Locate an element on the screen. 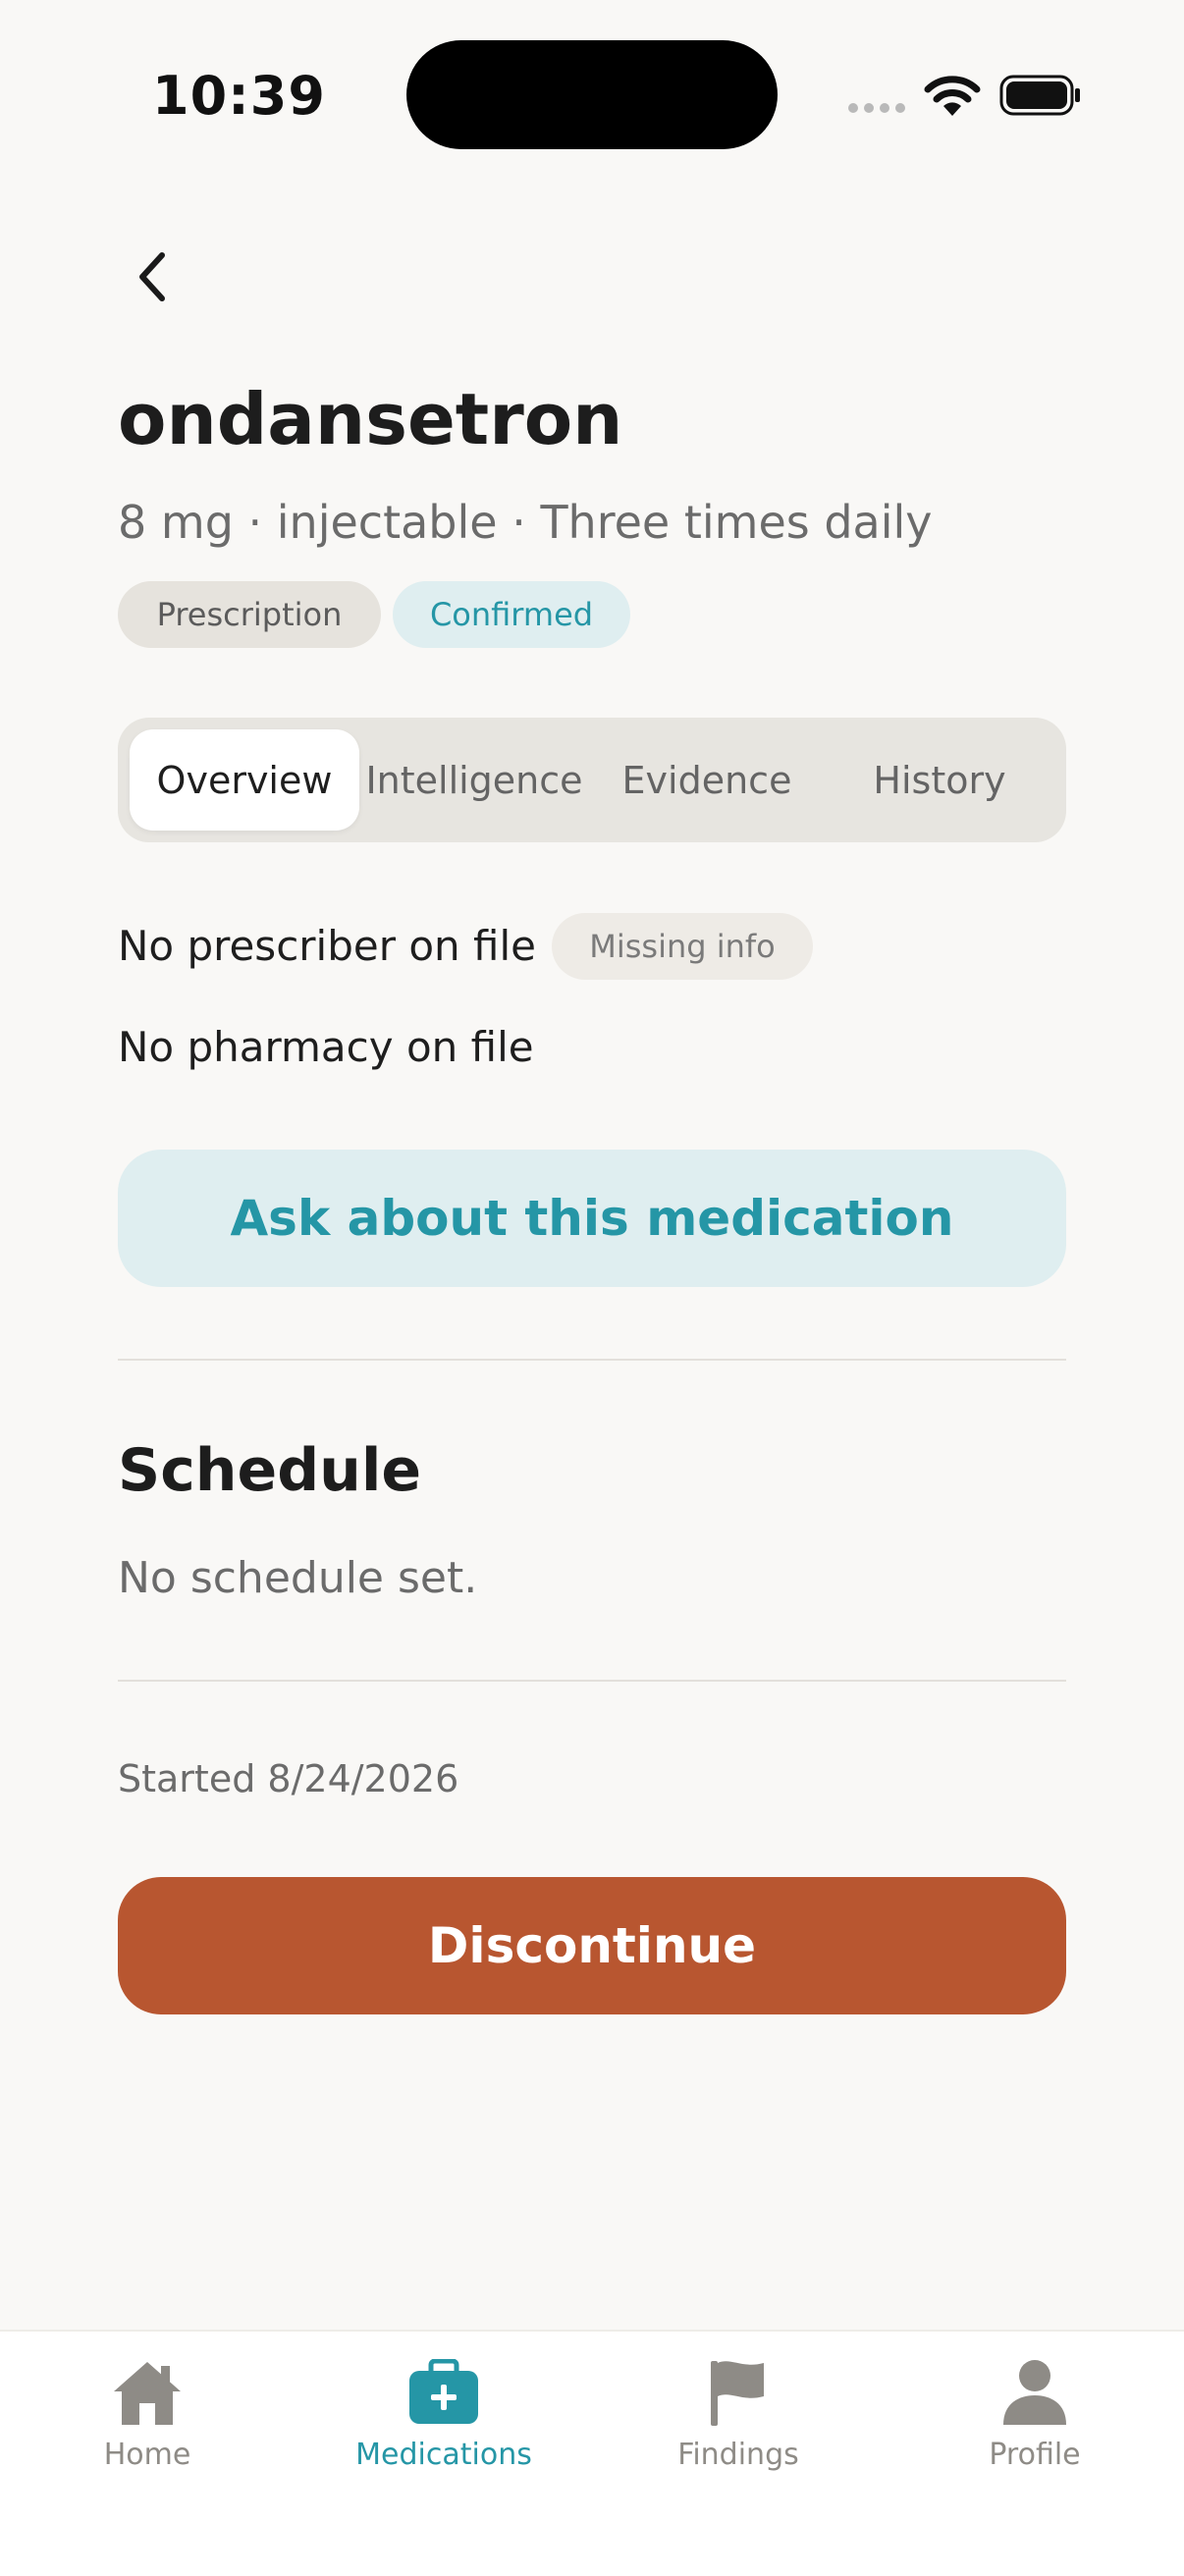 The height and width of the screenshot is (2576, 1184). schedule-heading: Schedule is located at coordinates (270, 1470).